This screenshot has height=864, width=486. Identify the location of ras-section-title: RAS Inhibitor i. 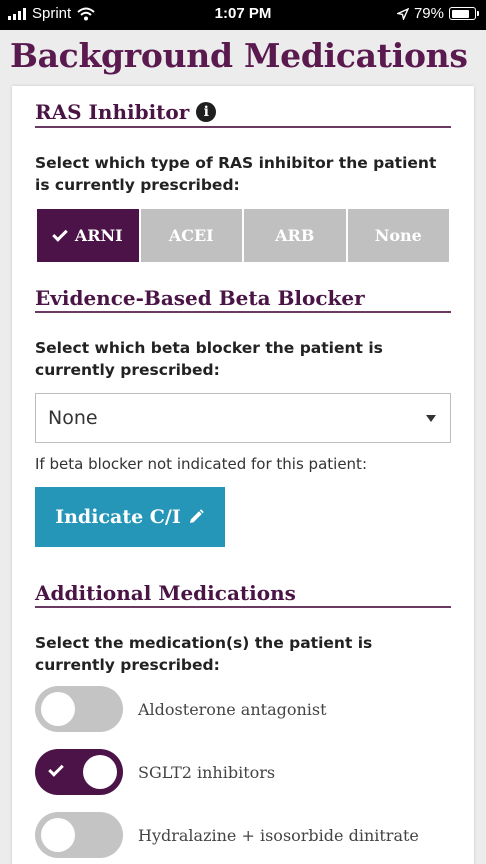
(126, 112).